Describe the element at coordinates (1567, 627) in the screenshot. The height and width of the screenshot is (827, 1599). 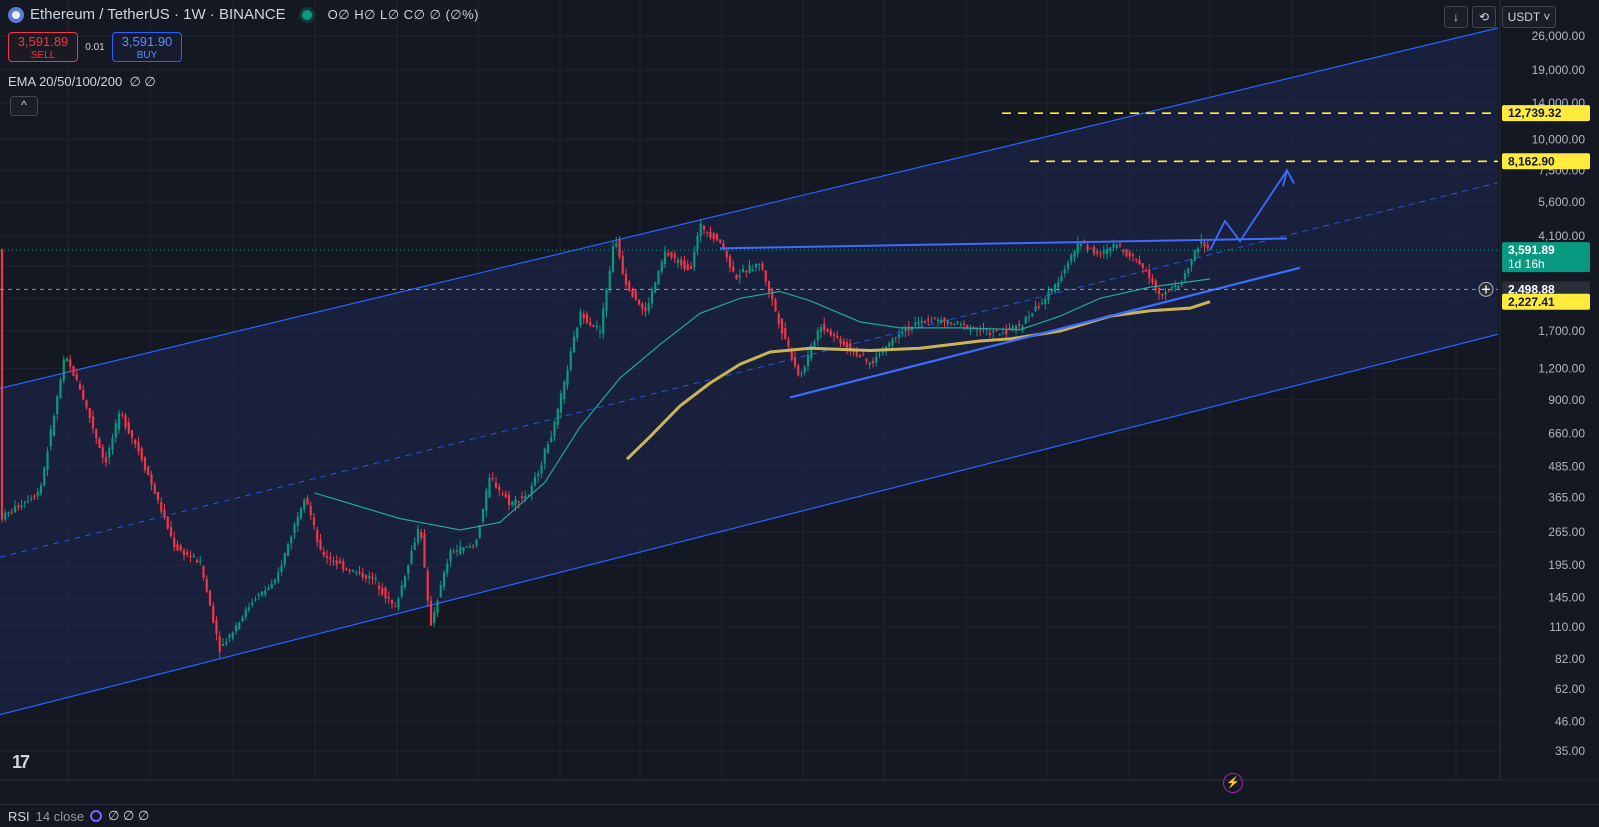
I see `price-tick-label: 110.00` at that location.